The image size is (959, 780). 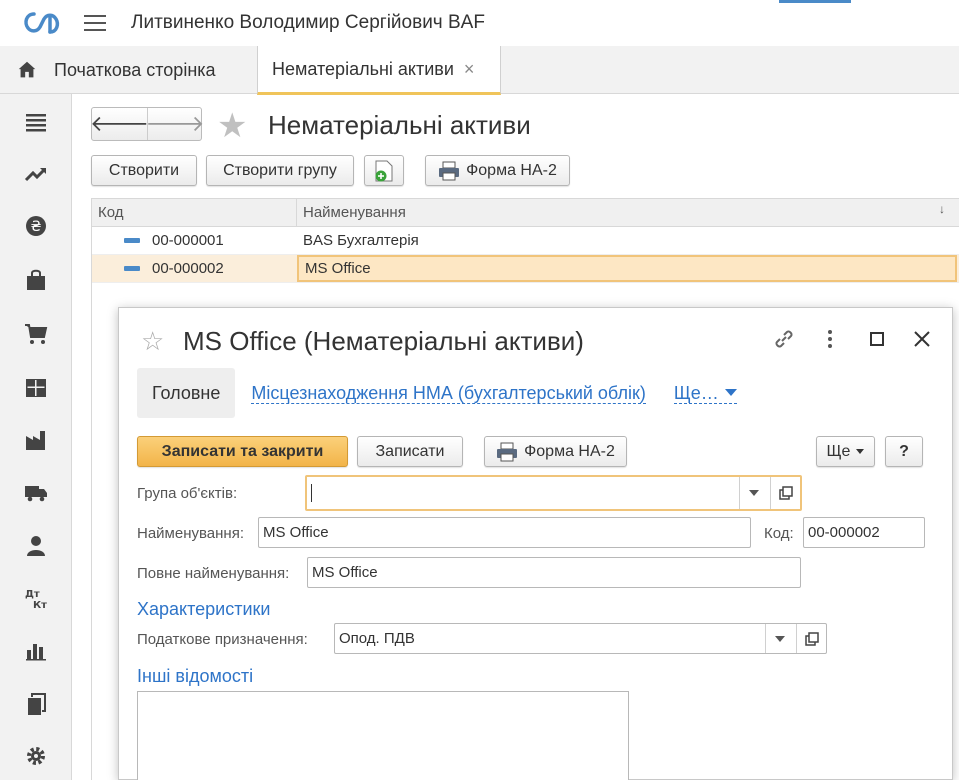 What do you see at coordinates (308, 22) in the screenshot?
I see `app-title: Литвиненко Володимир Сергійович BAF` at bounding box center [308, 22].